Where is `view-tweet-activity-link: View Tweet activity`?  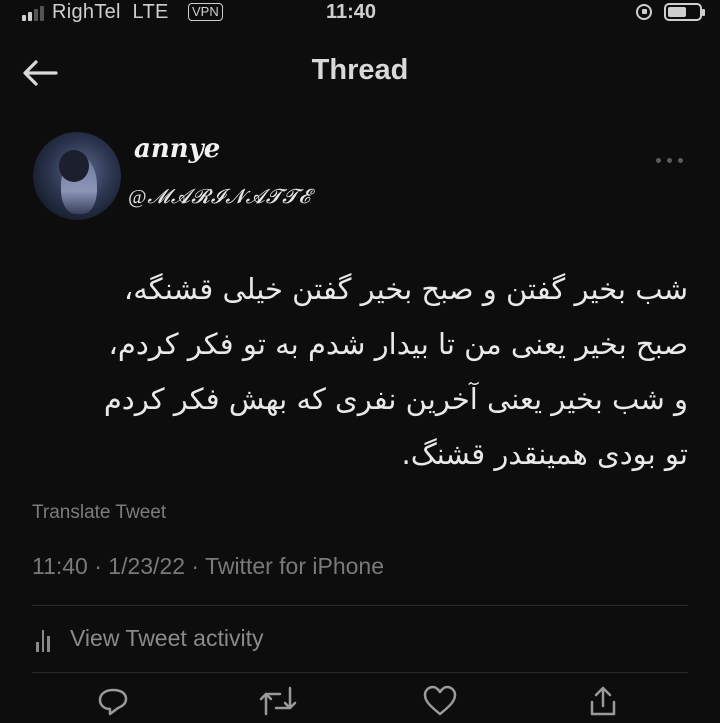 view-tweet-activity-link: View Tweet activity is located at coordinates (166, 638).